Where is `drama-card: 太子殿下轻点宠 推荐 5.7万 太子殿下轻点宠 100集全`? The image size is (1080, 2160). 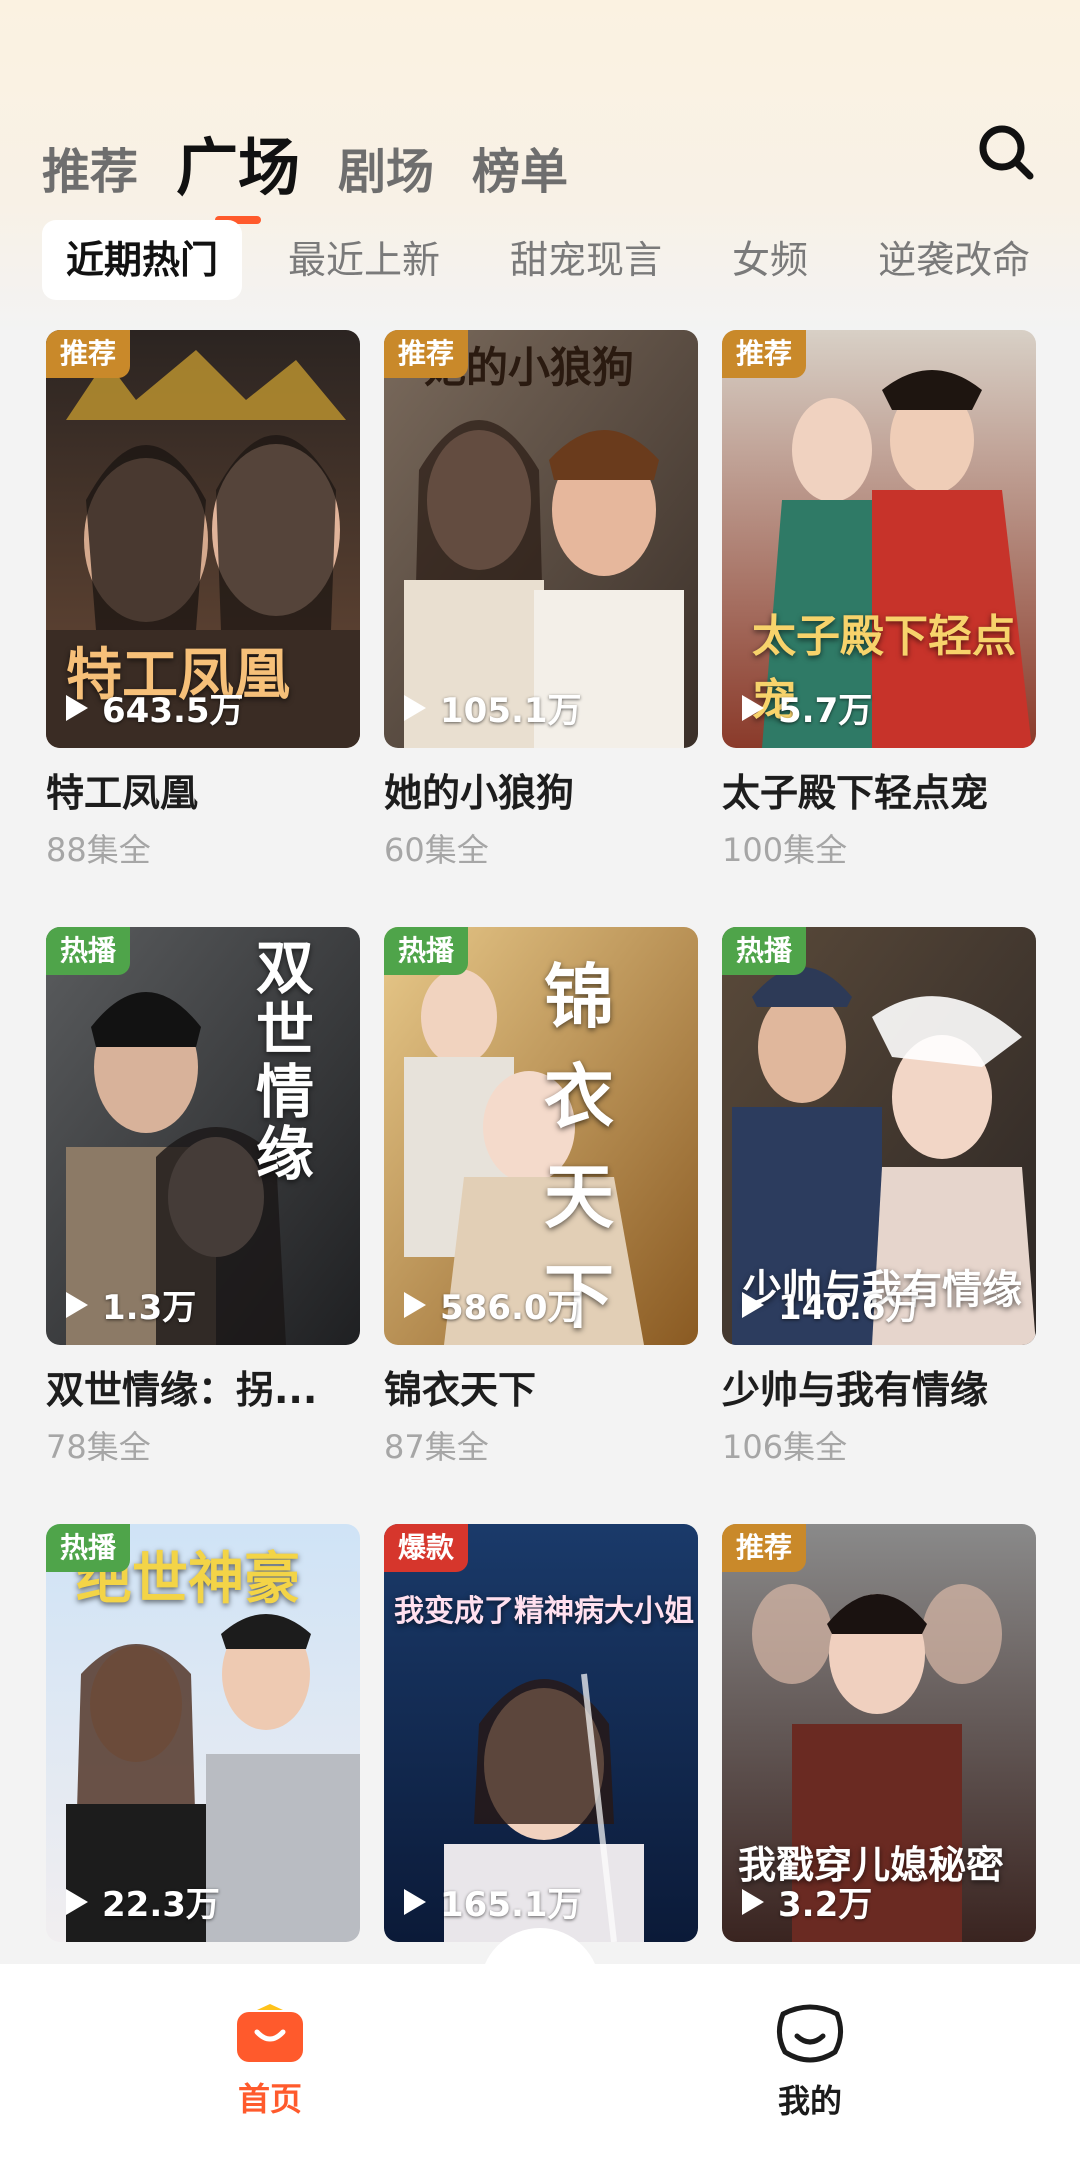
drama-card: 太子殿下轻点宠 推荐 5.7万 太子殿下轻点宠 100集全 is located at coordinates (879, 601).